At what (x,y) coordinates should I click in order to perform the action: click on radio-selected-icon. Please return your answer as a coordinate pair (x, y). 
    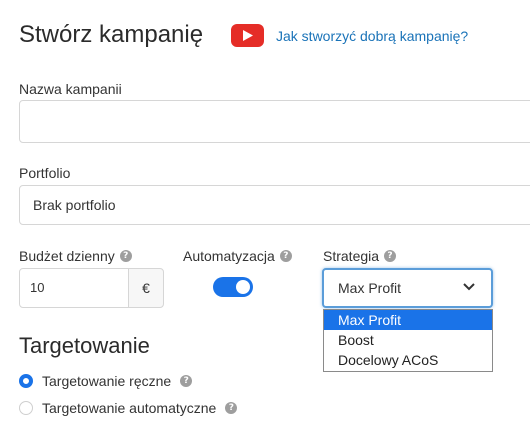
    Looking at the image, I should click on (26, 381).